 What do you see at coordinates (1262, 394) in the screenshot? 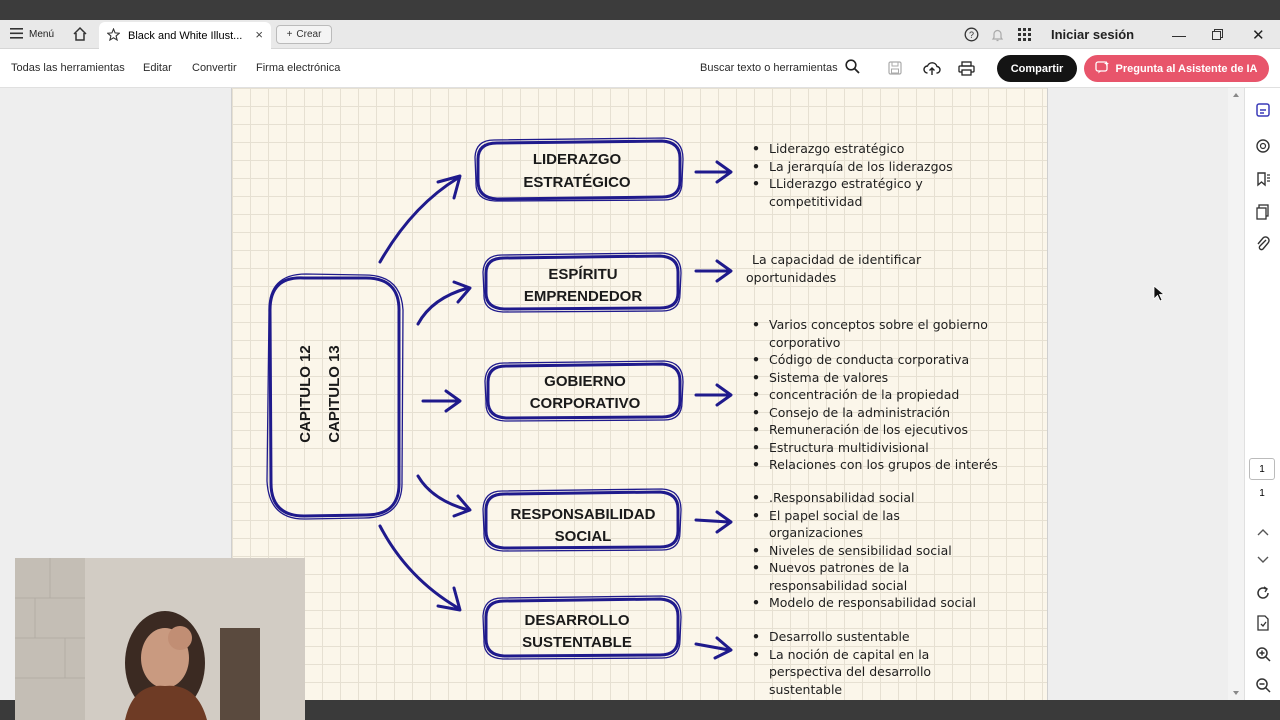
I see `right-tool-rail: 1 1` at bounding box center [1262, 394].